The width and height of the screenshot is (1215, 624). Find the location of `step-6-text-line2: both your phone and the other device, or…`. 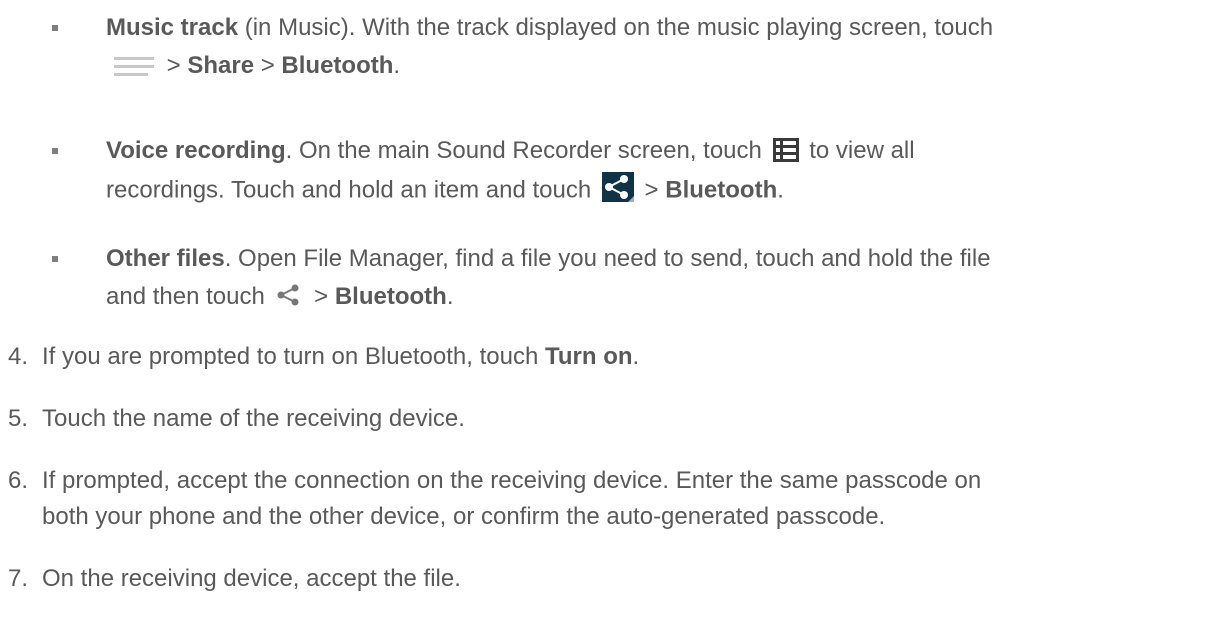

step-6-text-line2: both your phone and the other device, or… is located at coordinates (464, 516).